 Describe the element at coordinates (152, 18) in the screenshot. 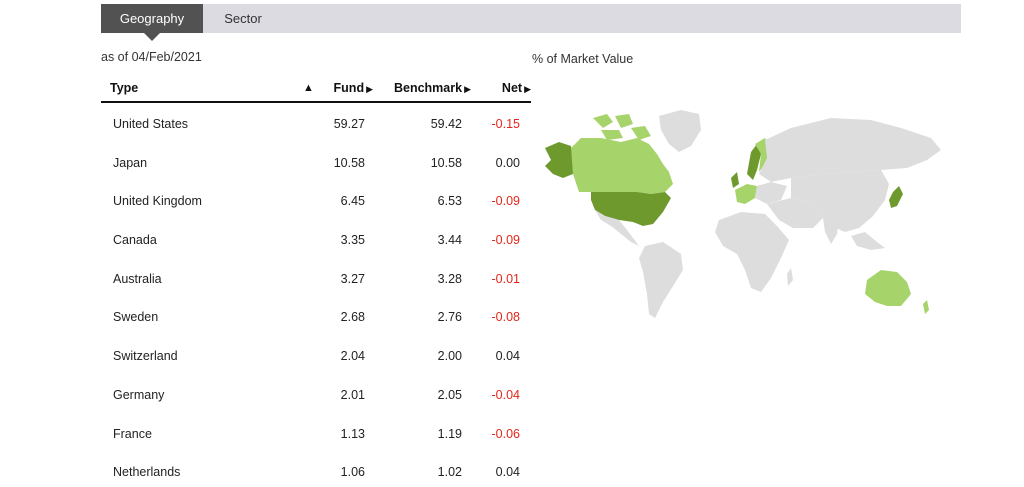

I see `tab-geography-label: Geography` at that location.